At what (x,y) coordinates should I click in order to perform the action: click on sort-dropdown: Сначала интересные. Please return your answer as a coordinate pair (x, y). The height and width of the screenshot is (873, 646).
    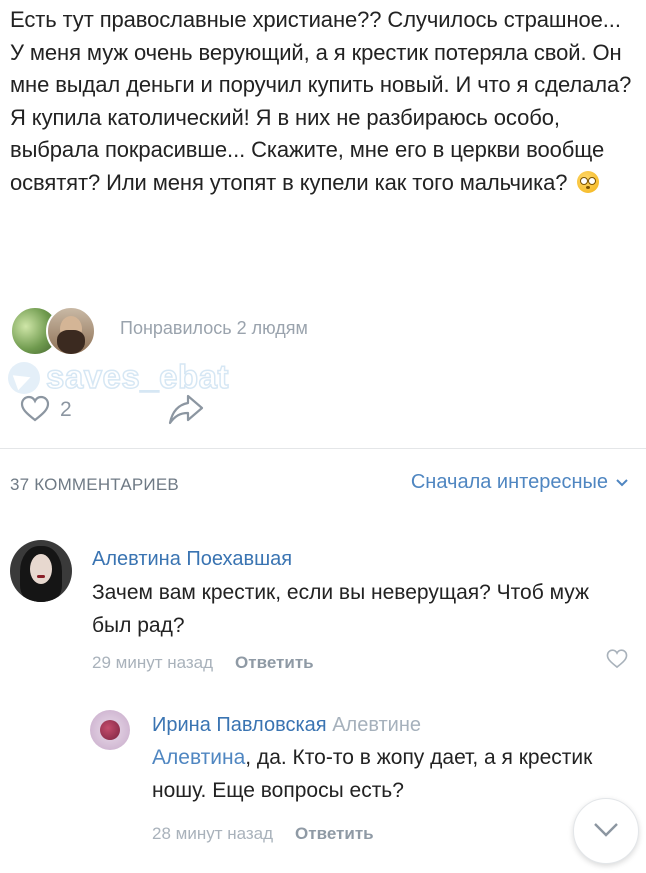
    Looking at the image, I should click on (519, 482).